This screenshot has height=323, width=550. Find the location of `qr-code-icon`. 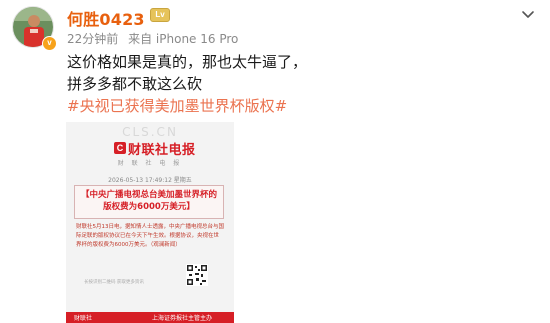

qr-code-icon is located at coordinates (197, 275).